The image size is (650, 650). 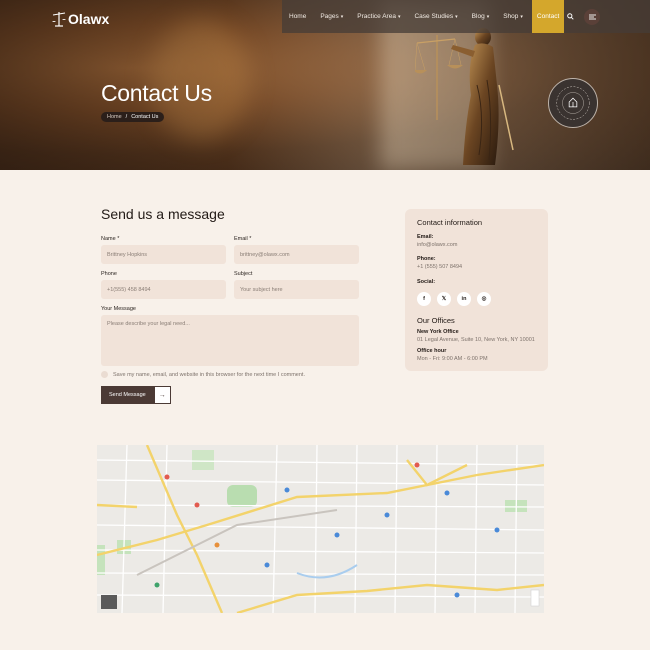 I want to click on phone-label: Phone, so click(x=109, y=274).